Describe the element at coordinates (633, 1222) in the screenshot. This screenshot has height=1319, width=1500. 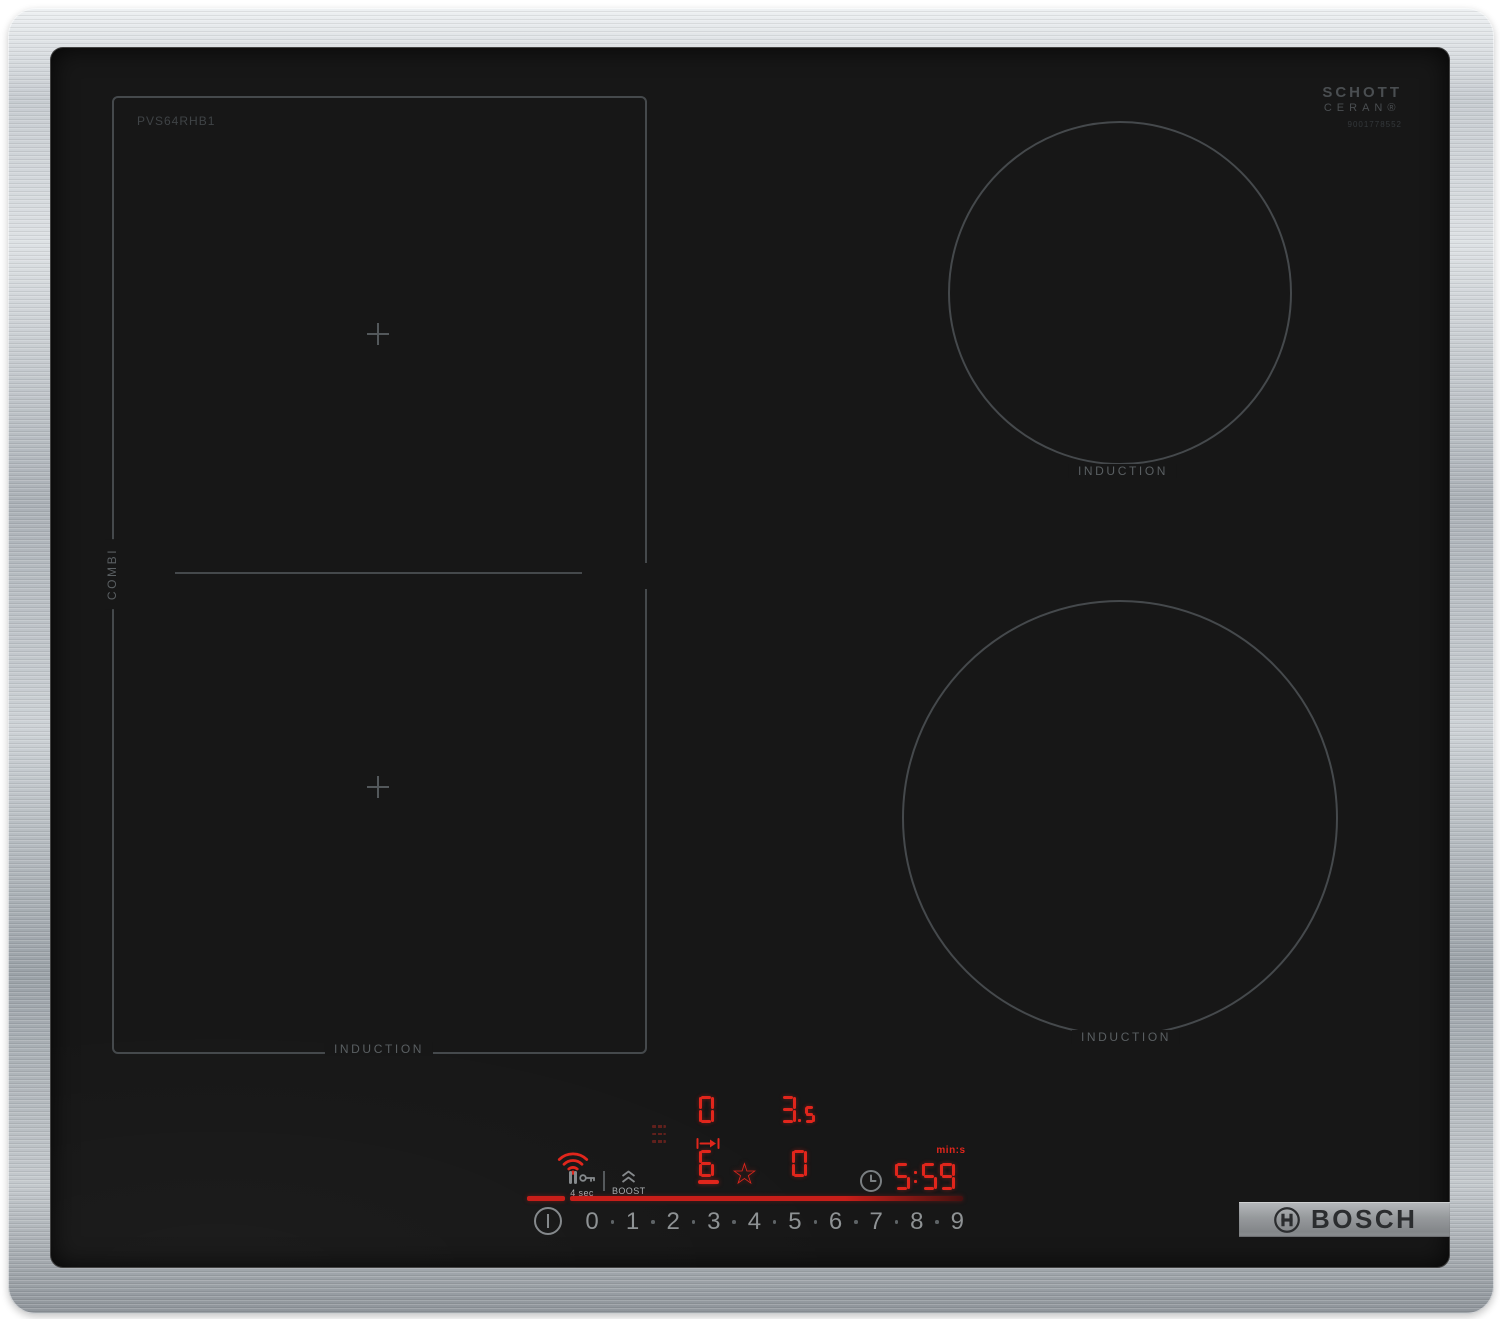
I see `power-level-key: 1` at that location.